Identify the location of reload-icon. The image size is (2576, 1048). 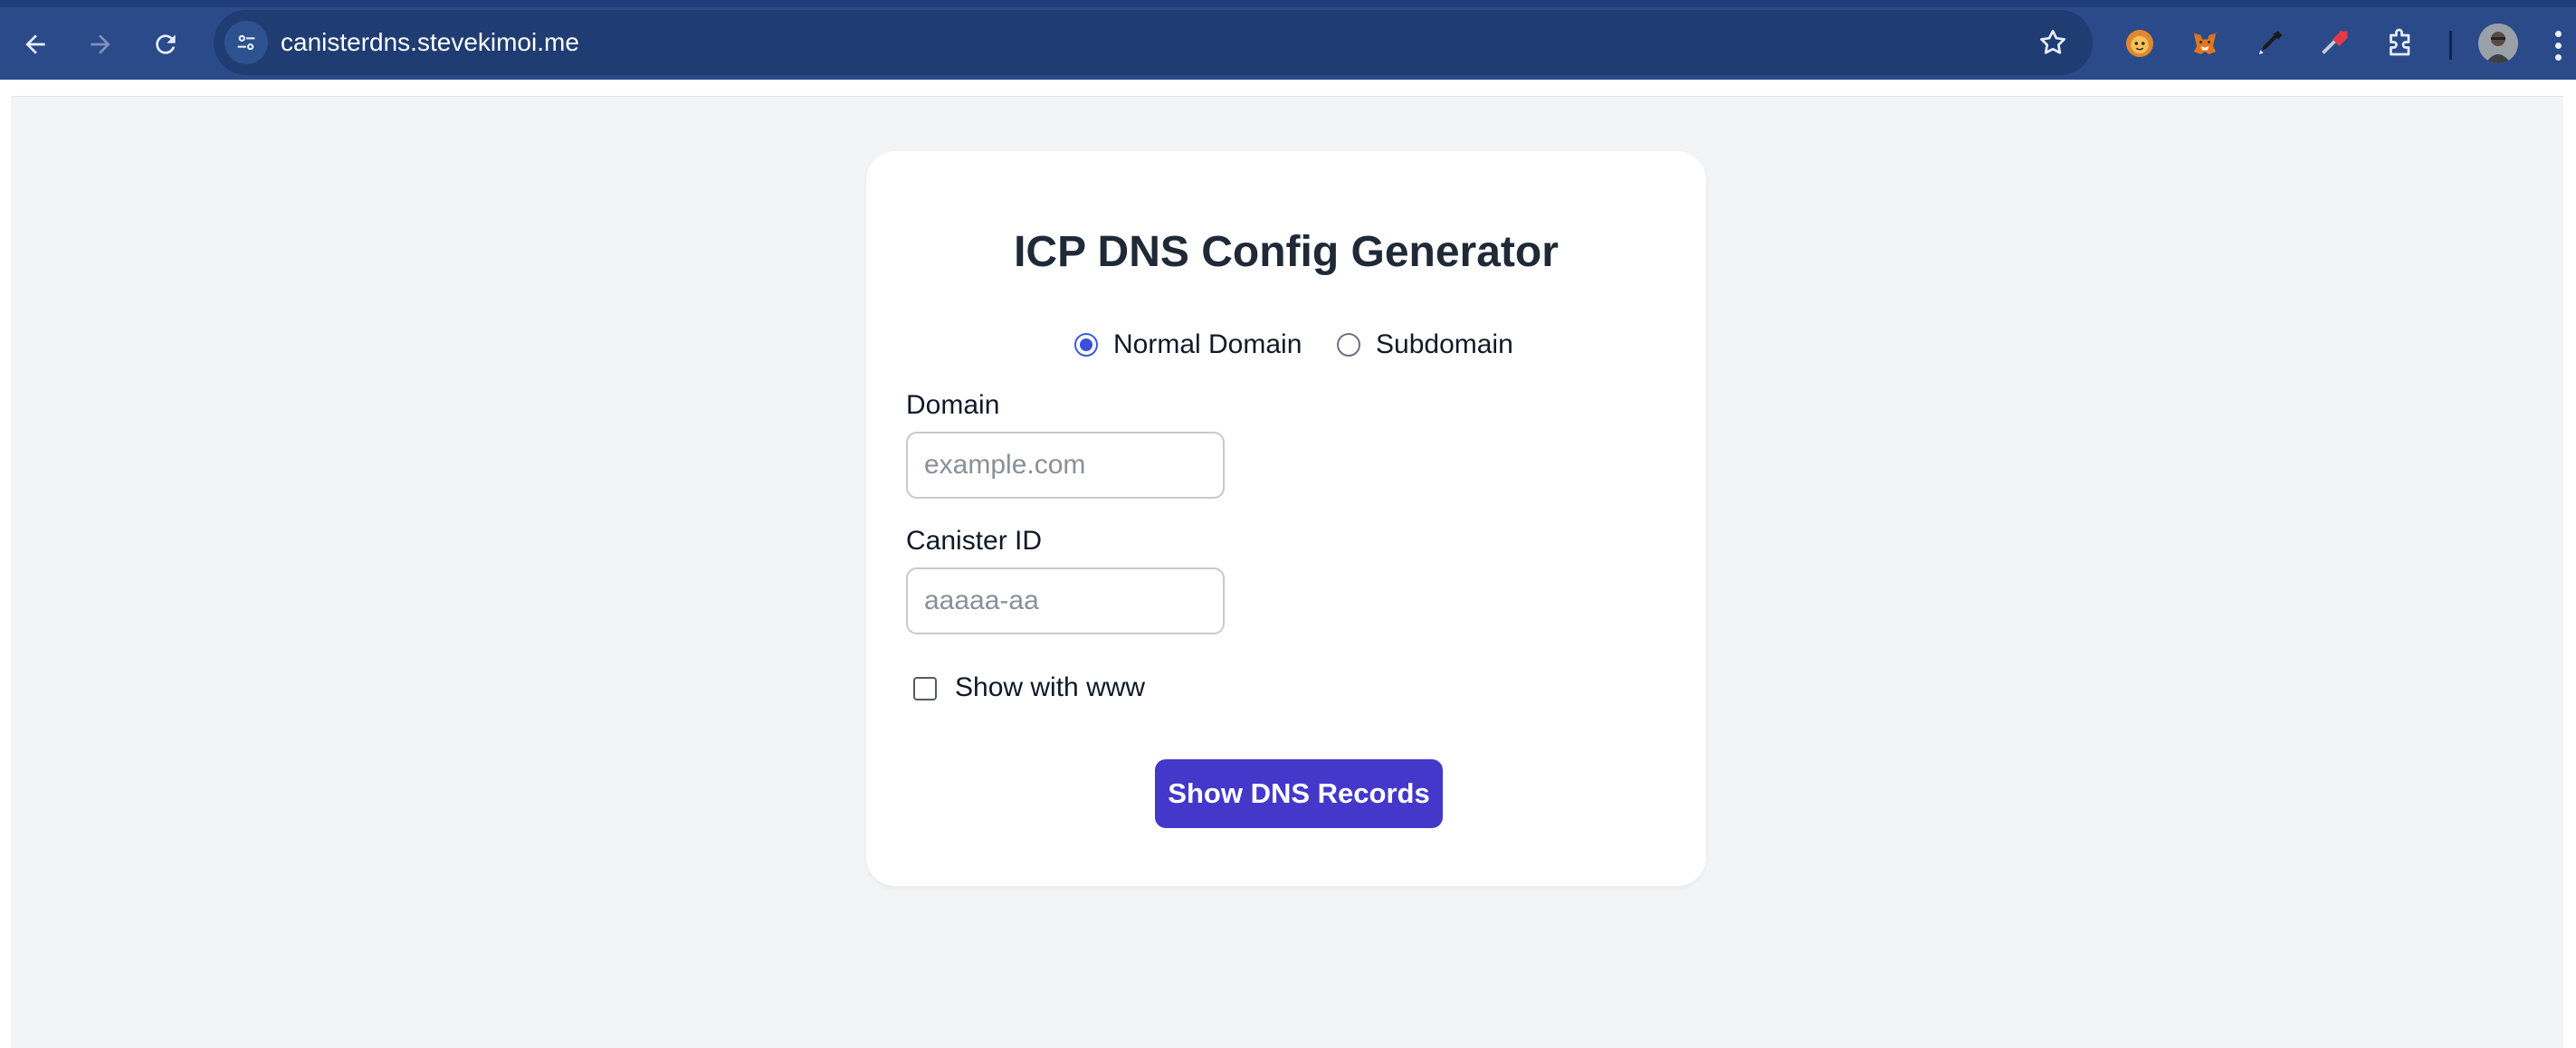
(166, 44).